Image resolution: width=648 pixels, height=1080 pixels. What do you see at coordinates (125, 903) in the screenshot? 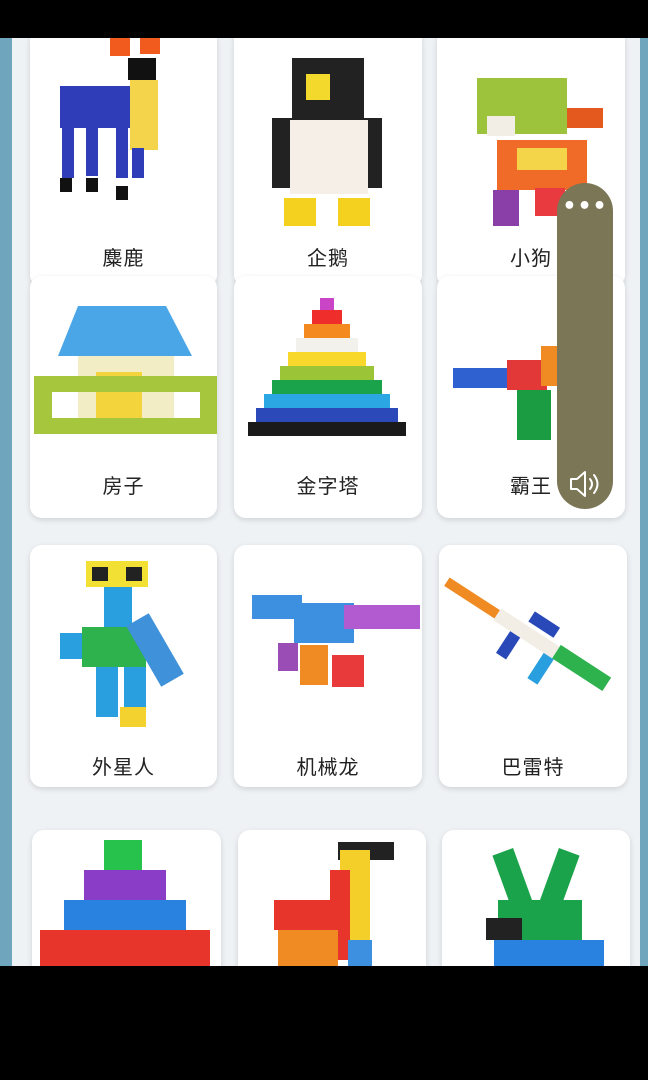
I see `tower-model-image` at bounding box center [125, 903].